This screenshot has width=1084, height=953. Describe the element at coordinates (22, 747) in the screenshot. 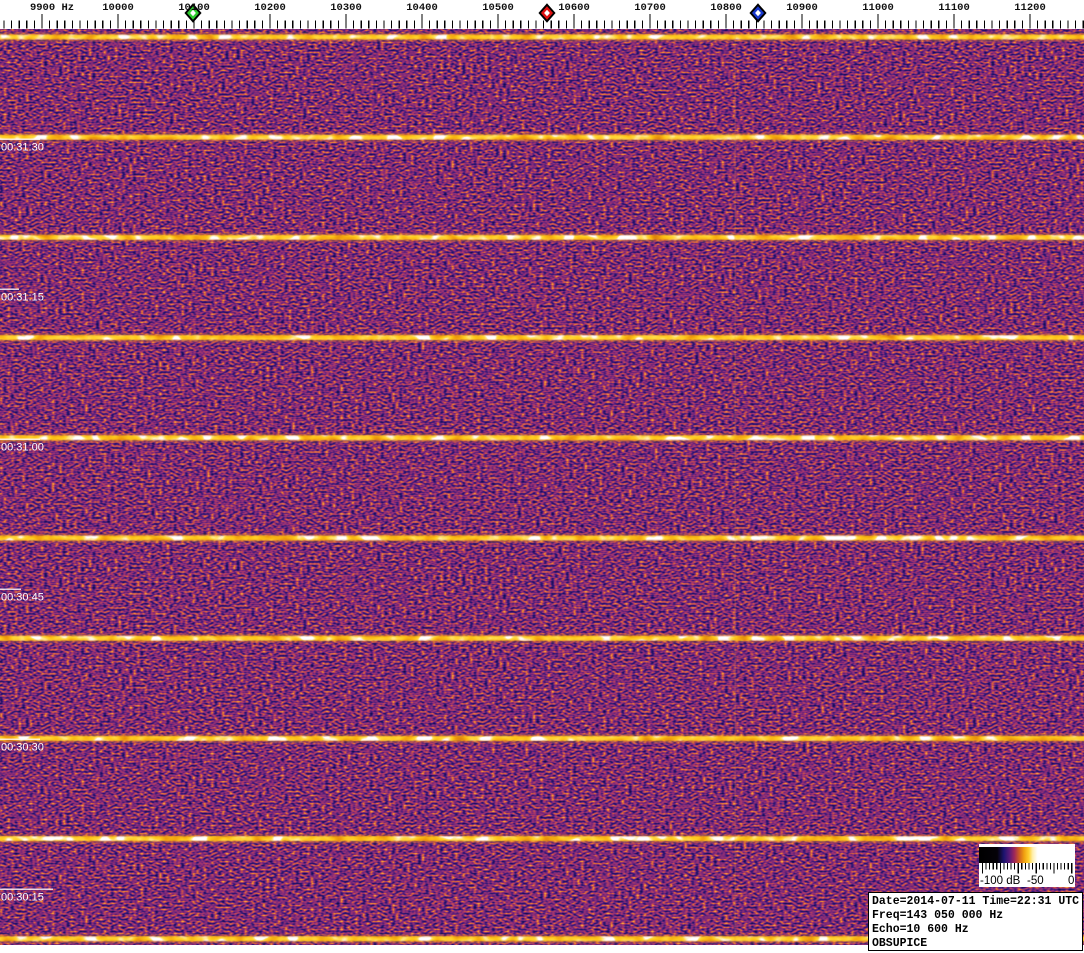

I see `svg-text: 00:30:30` at that location.